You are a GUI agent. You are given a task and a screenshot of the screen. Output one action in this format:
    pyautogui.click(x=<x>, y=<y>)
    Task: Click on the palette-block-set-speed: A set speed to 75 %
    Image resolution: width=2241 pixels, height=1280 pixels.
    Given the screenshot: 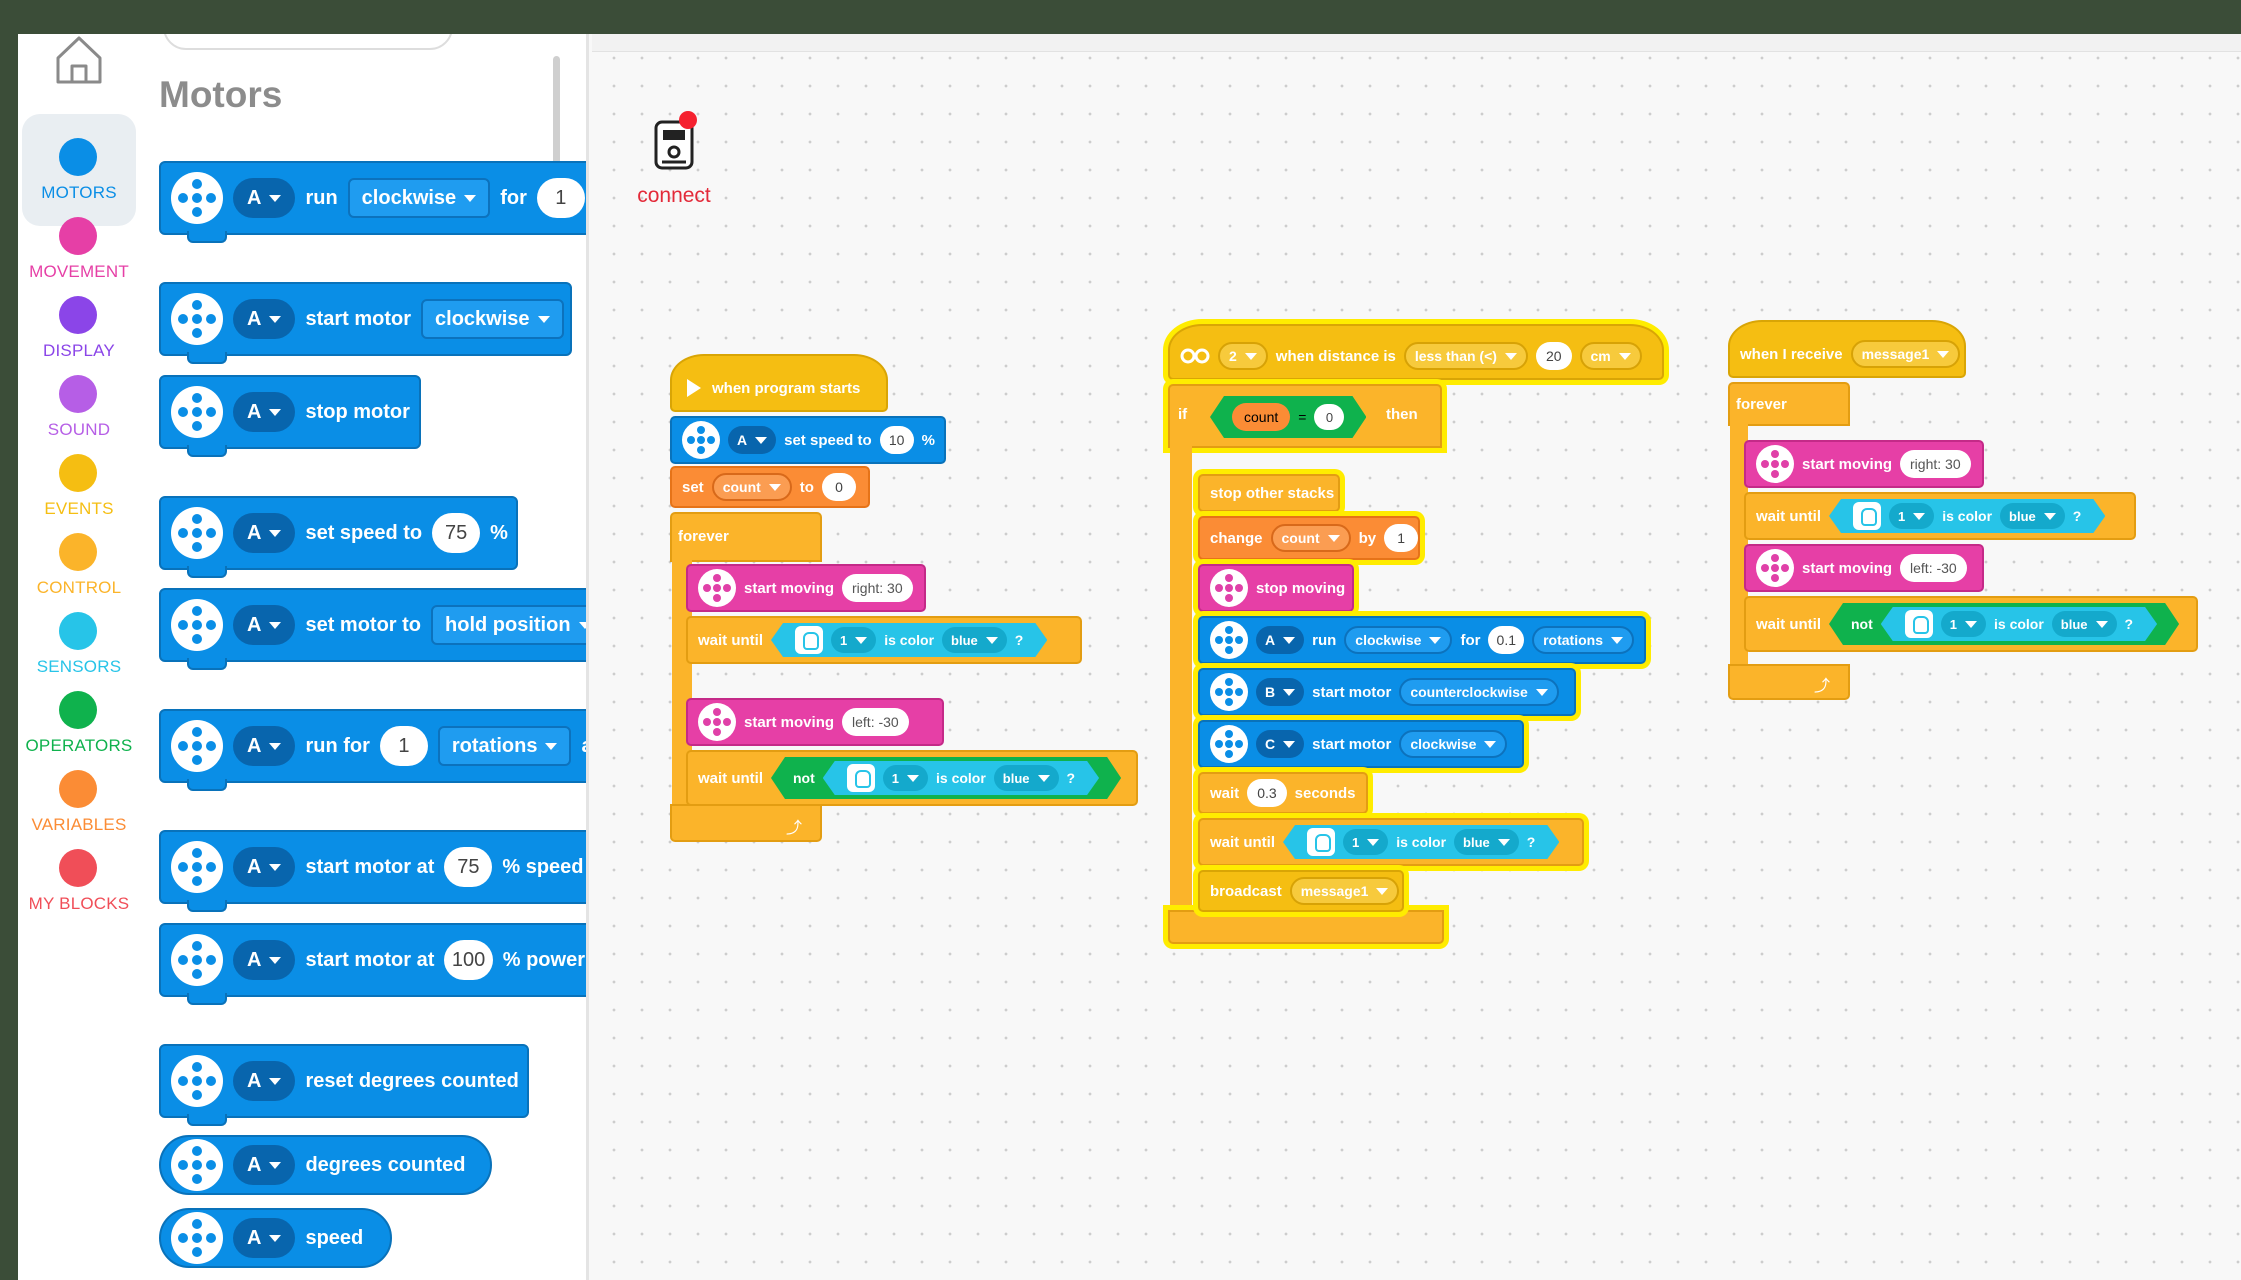 What is the action you would take?
    pyautogui.click(x=338, y=537)
    